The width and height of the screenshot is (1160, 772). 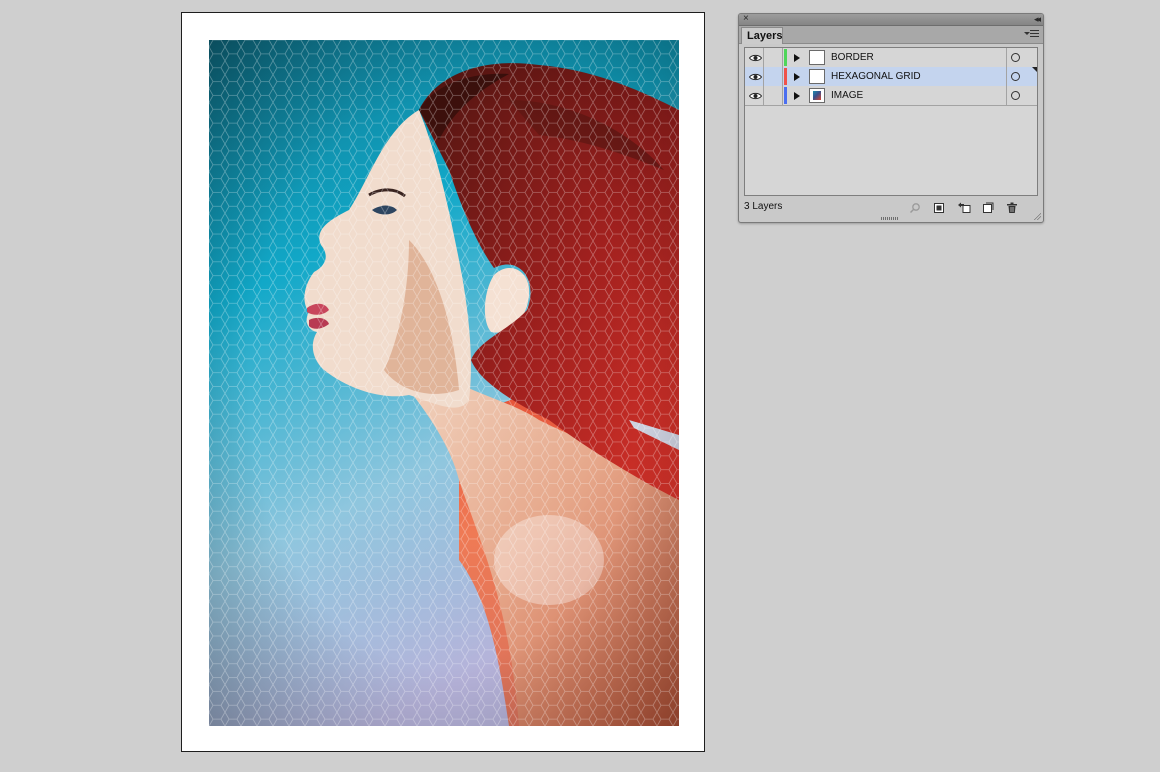 I want to click on layer-row-border: BORDER, so click(x=891, y=58).